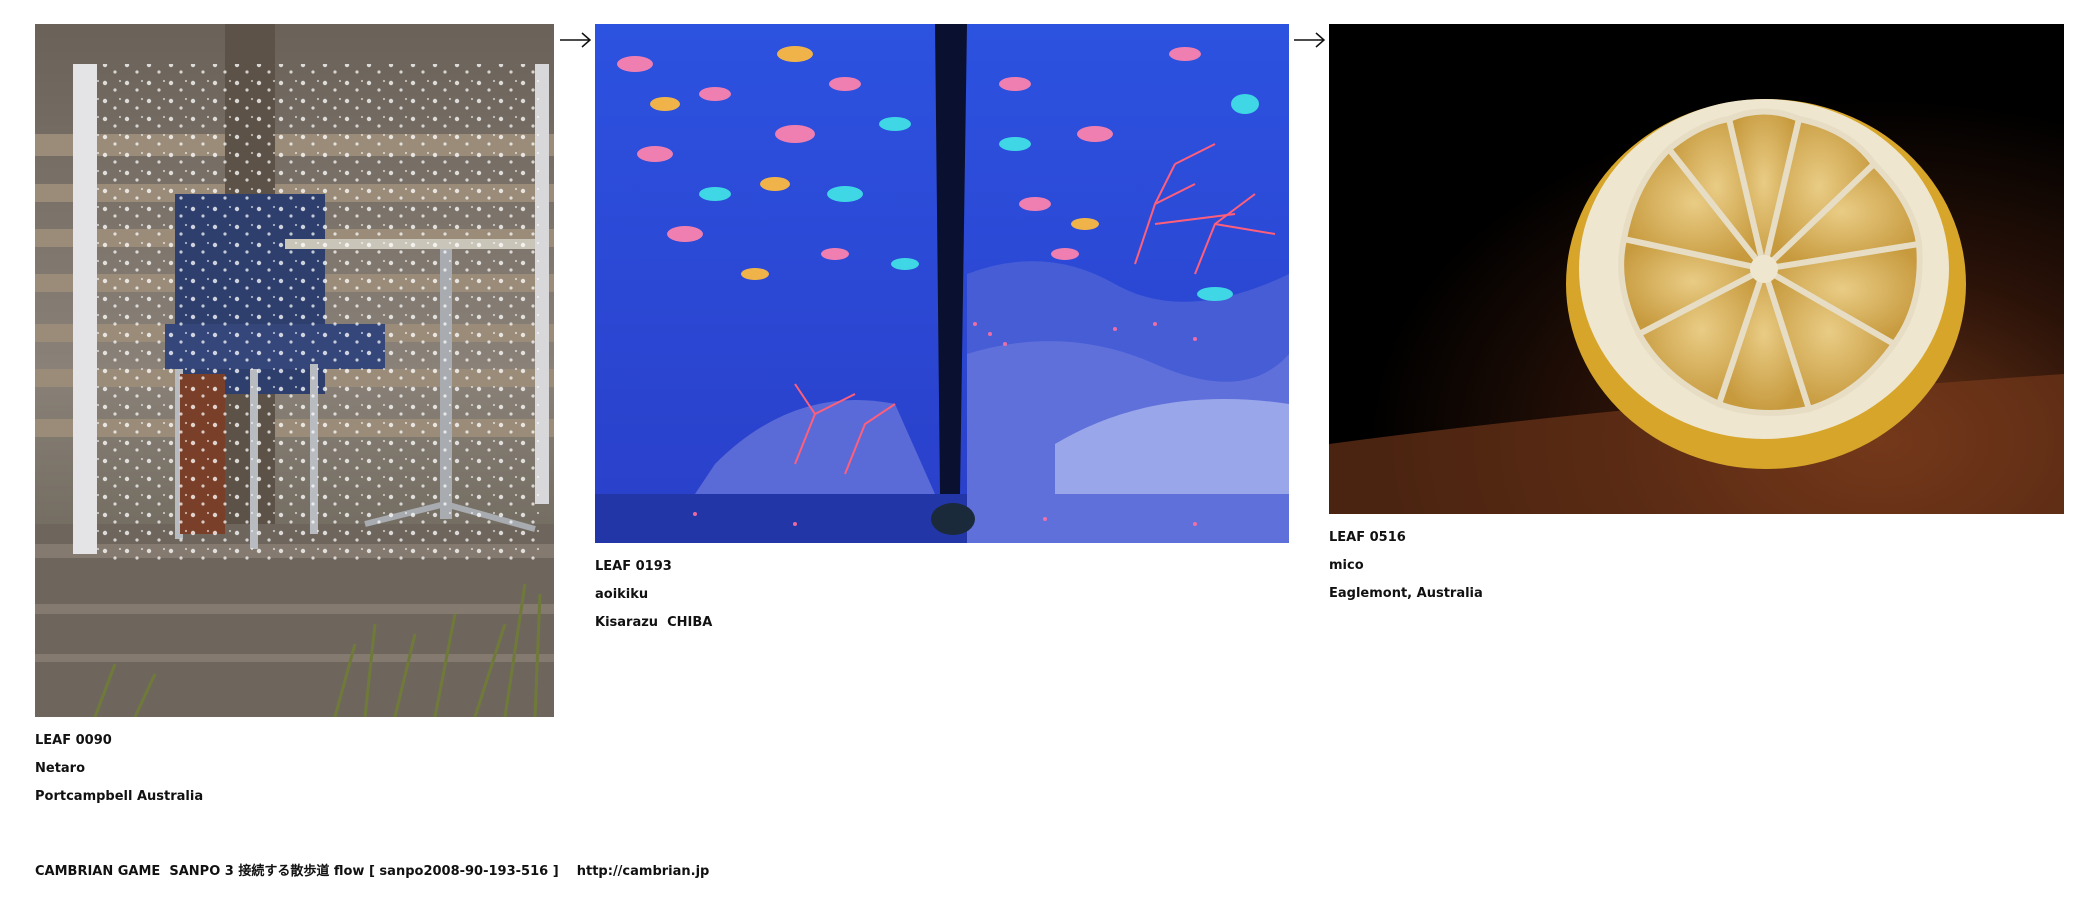 The width and height of the screenshot is (2099, 900). Describe the element at coordinates (1346, 565) in the screenshot. I see `leaf-author: mico` at that location.